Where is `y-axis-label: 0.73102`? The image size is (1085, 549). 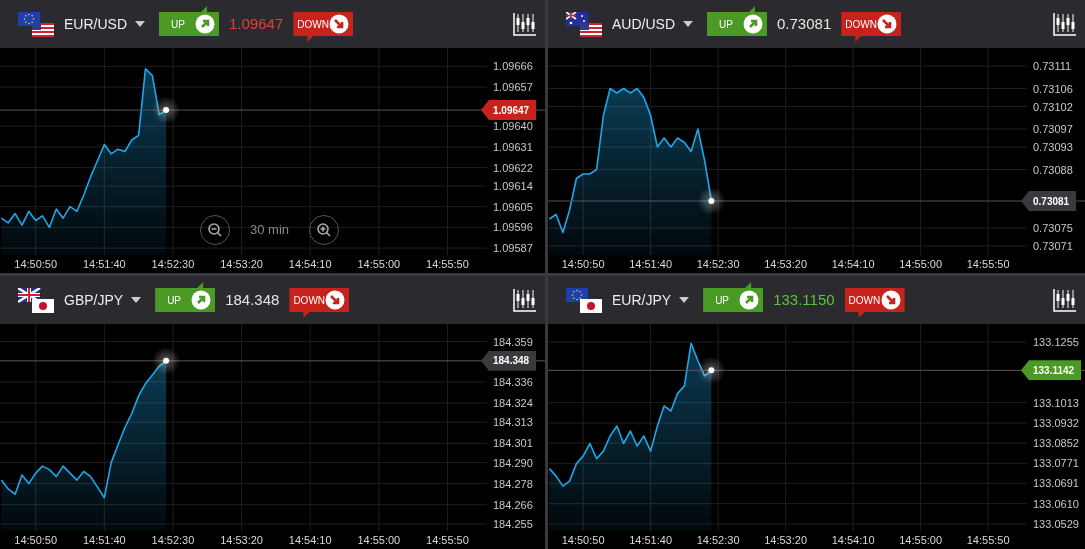 y-axis-label: 0.73102 is located at coordinates (1053, 106).